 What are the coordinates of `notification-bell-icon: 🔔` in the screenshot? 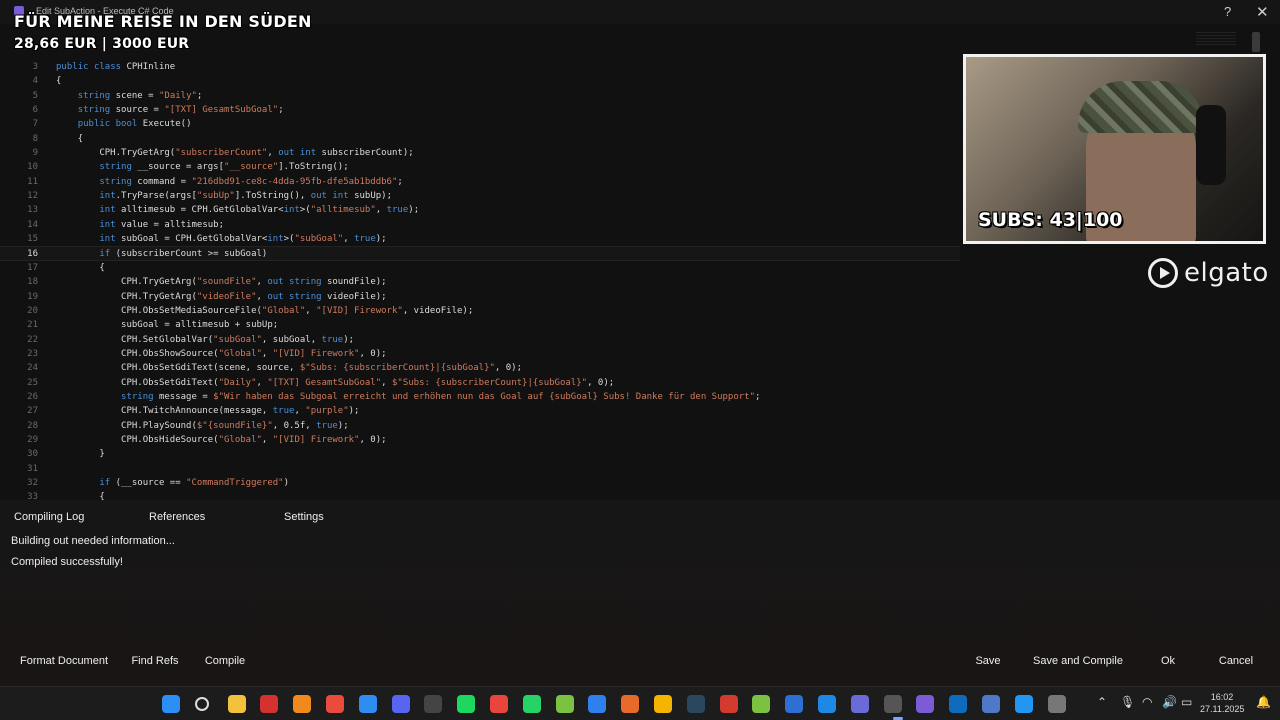 It's located at (1263, 702).